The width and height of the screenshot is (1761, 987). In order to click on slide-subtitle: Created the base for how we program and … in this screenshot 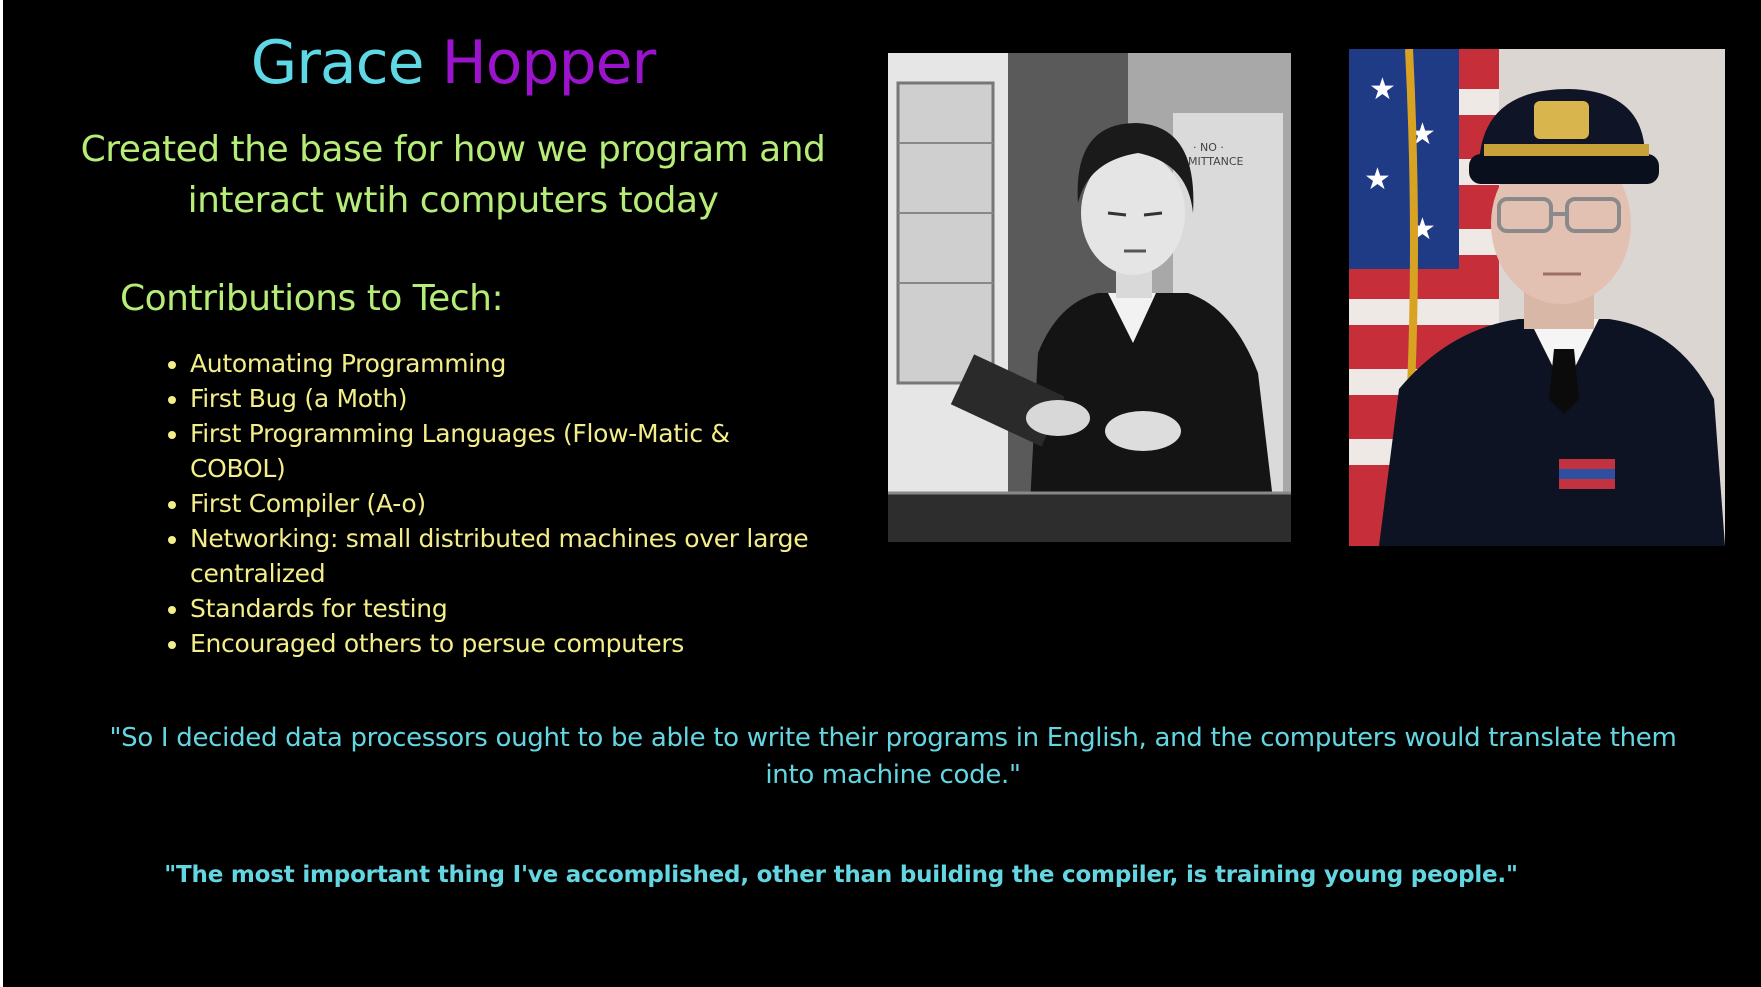, I will do `click(453, 175)`.